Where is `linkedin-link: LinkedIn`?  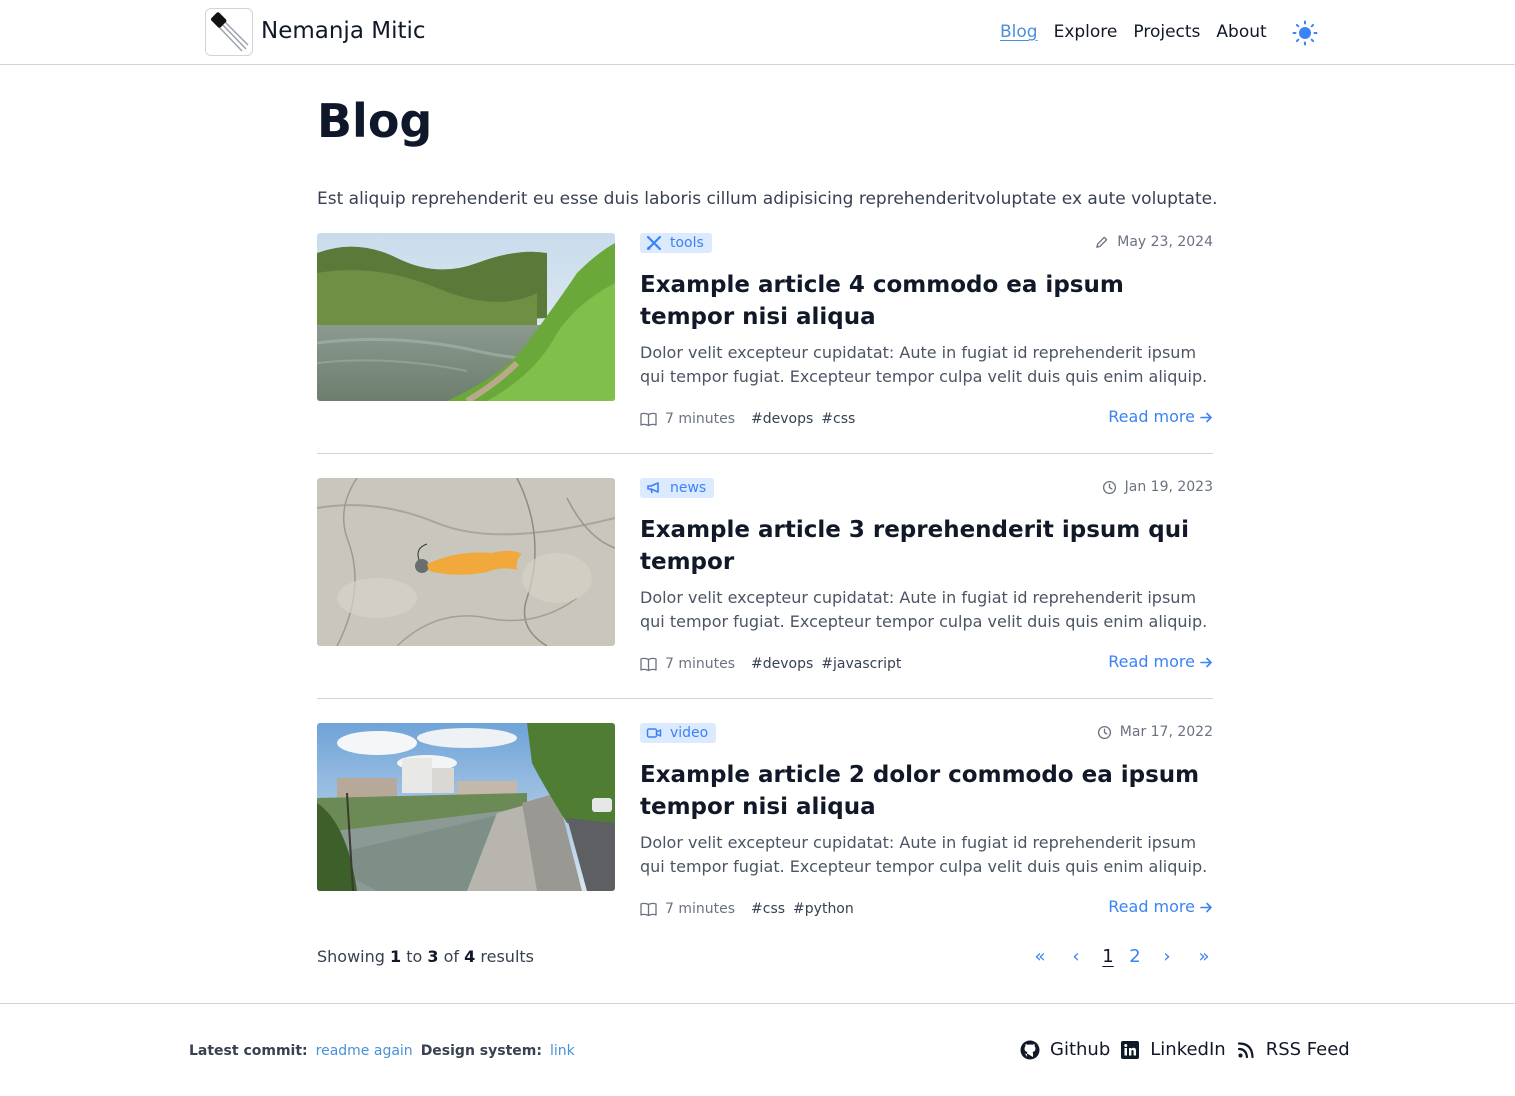
linkedin-link: LinkedIn is located at coordinates (1173, 1050).